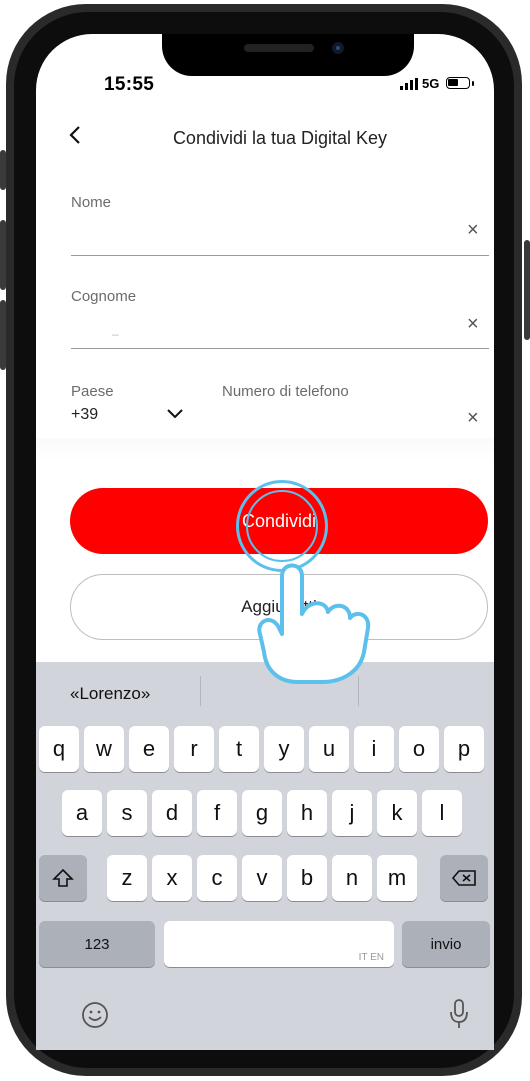 This screenshot has height=1081, width=530. I want to click on front-camera-lens, so click(338, 48).